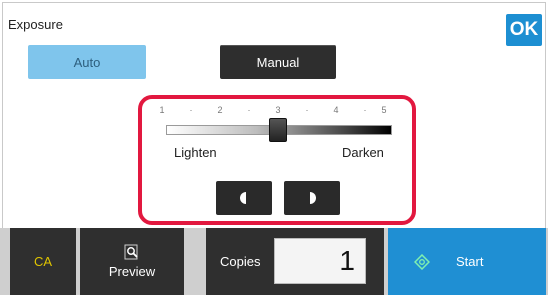 This screenshot has width=548, height=295. I want to click on preview-button: Preview, so click(132, 261).